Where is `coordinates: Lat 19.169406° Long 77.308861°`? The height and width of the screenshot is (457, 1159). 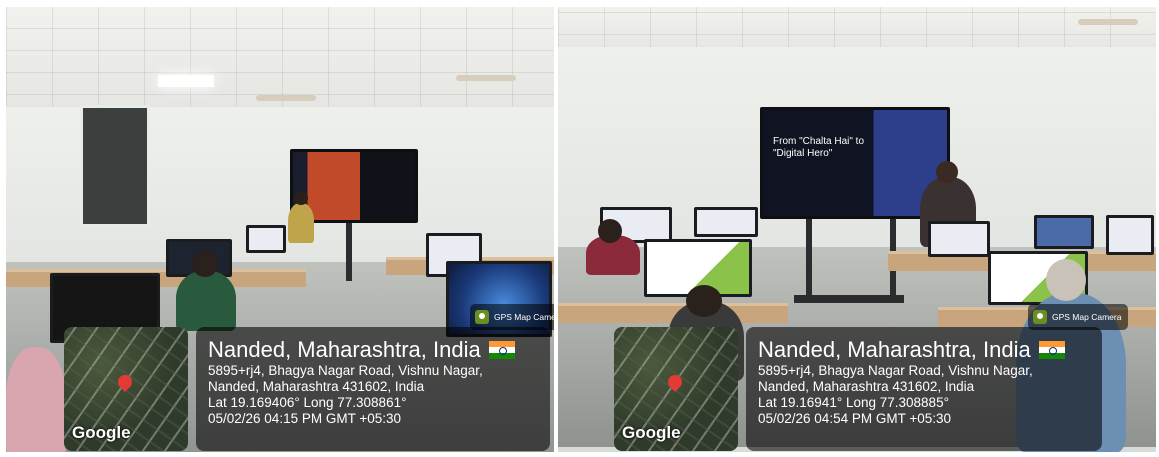 coordinates: Lat 19.169406° Long 77.308861° is located at coordinates (307, 402).